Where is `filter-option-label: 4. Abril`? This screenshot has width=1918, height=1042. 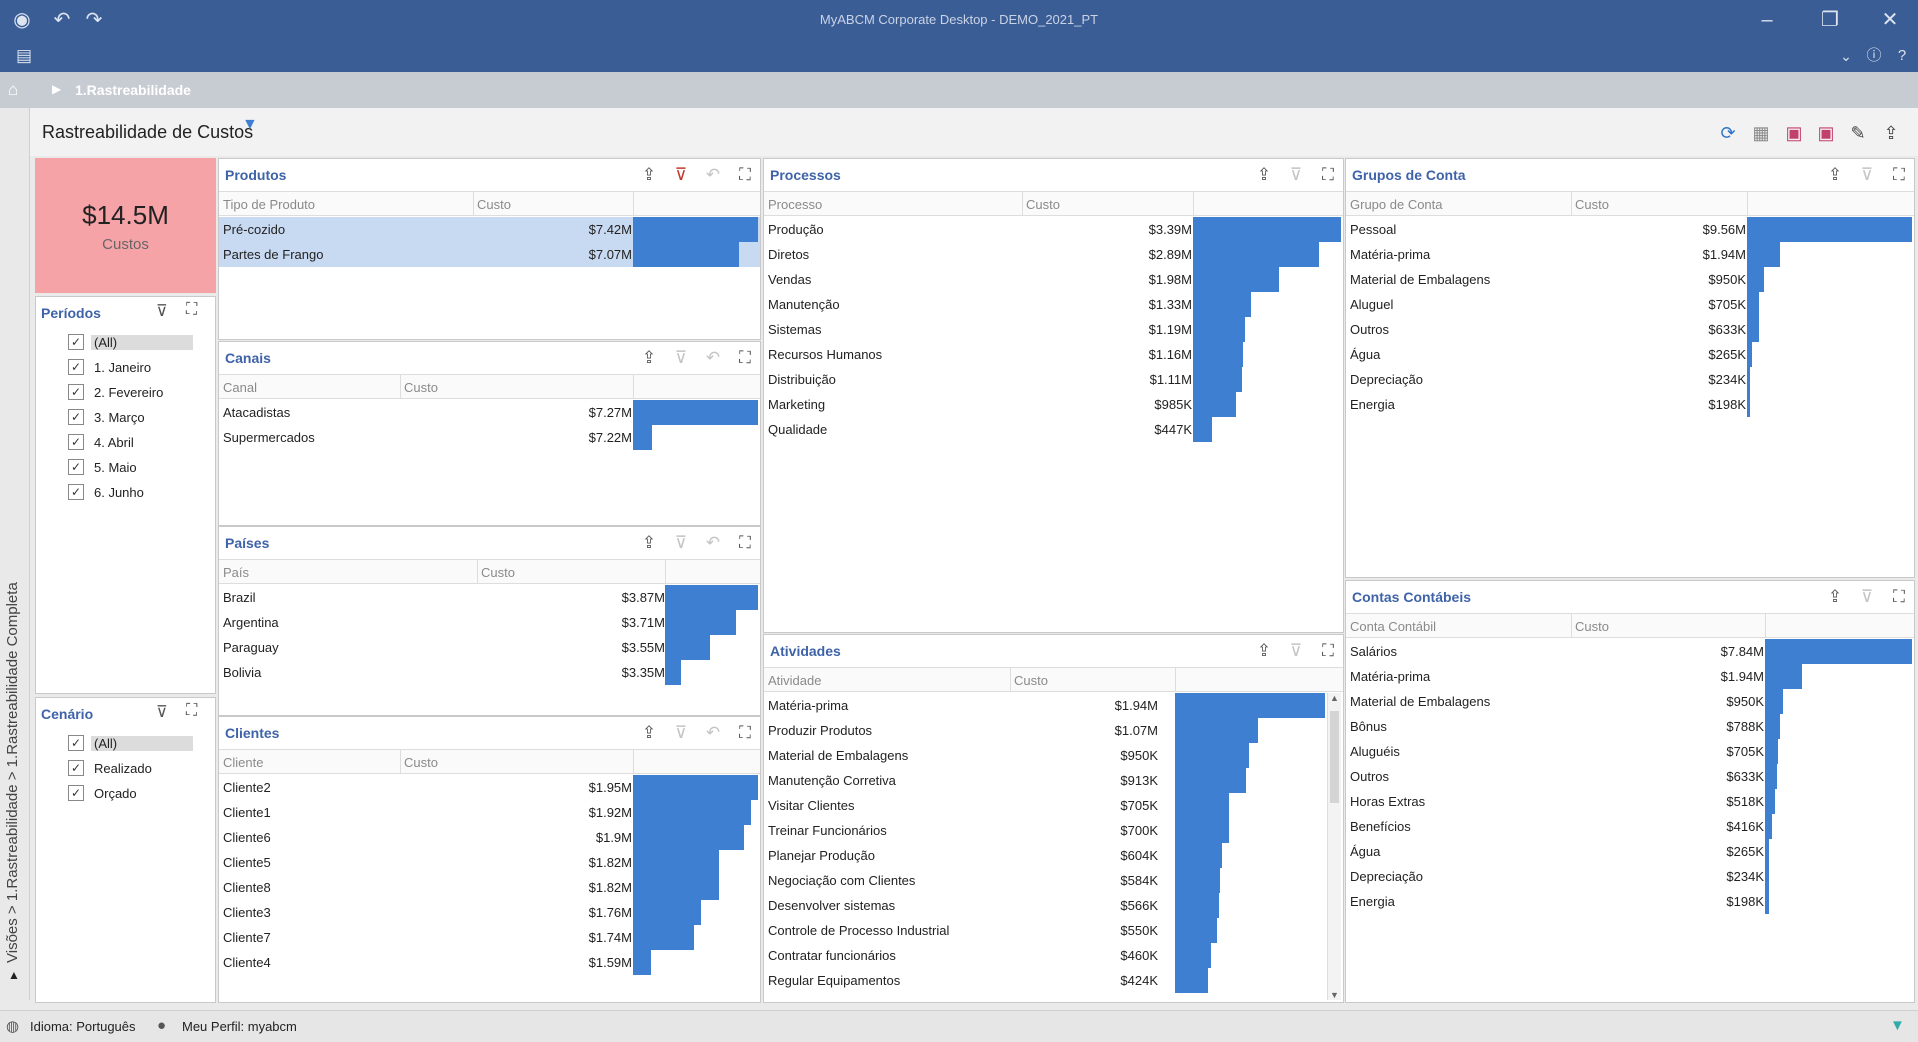 filter-option-label: 4. Abril is located at coordinates (114, 442).